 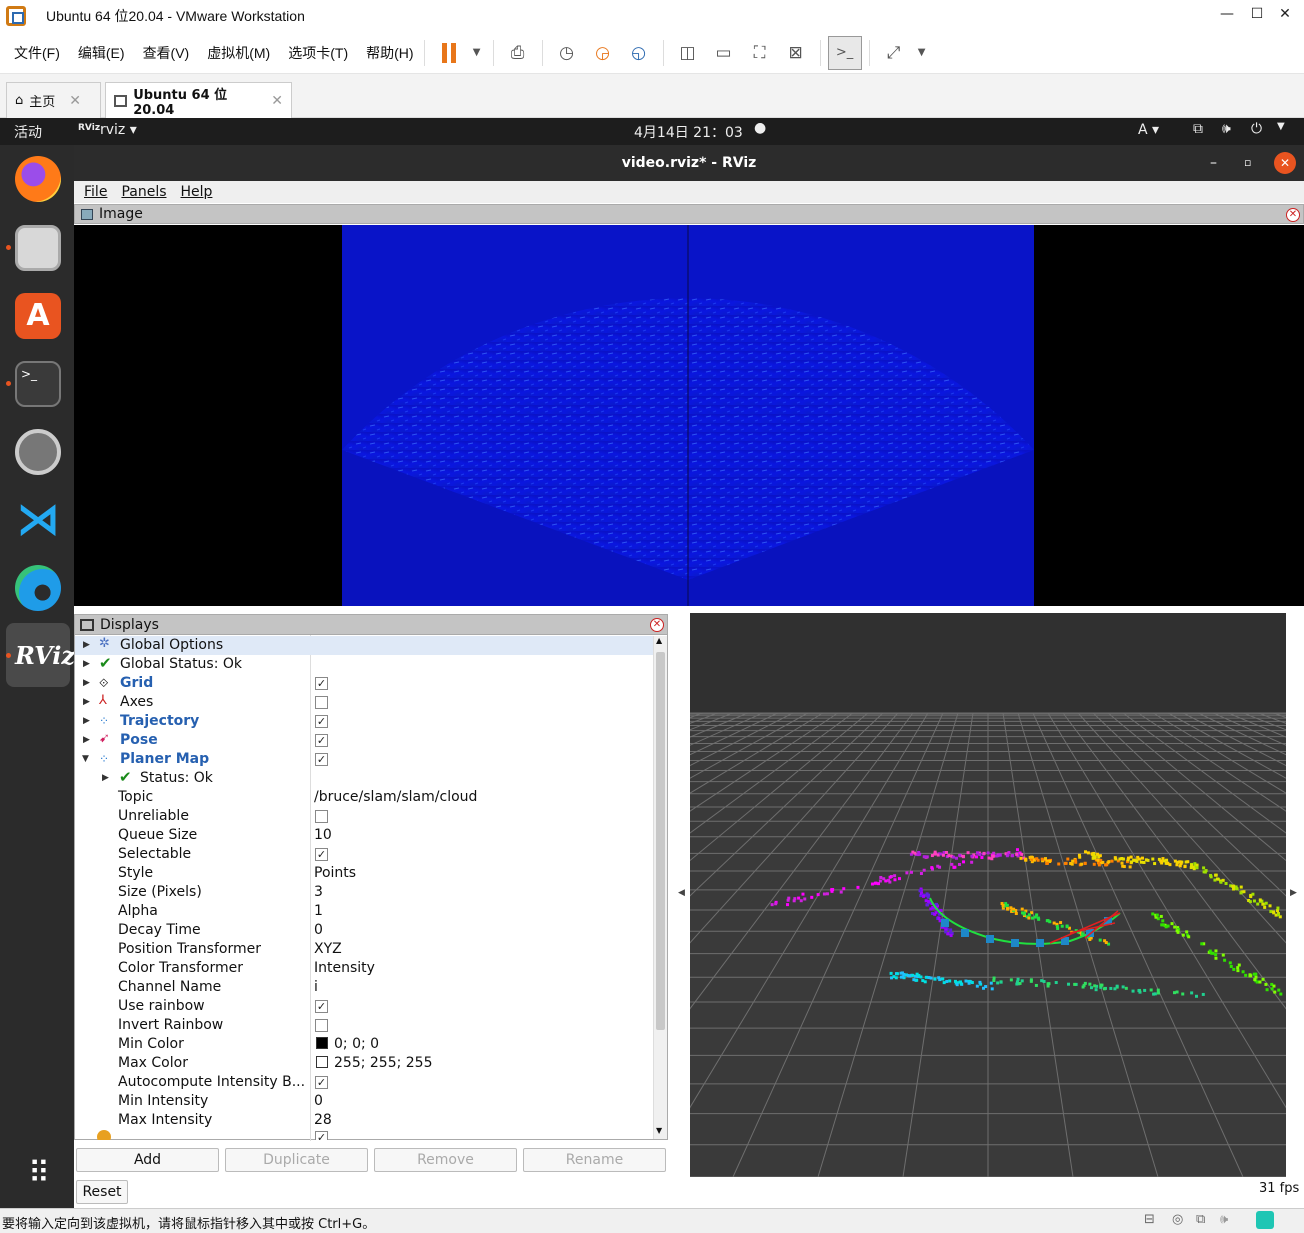 What do you see at coordinates (318, 892) in the screenshot?
I see `property-value: 3` at bounding box center [318, 892].